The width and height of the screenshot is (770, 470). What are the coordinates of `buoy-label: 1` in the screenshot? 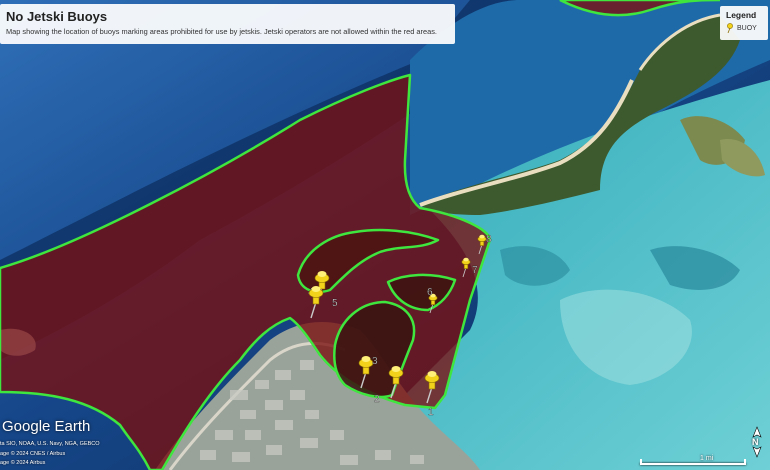 It's located at (431, 412).